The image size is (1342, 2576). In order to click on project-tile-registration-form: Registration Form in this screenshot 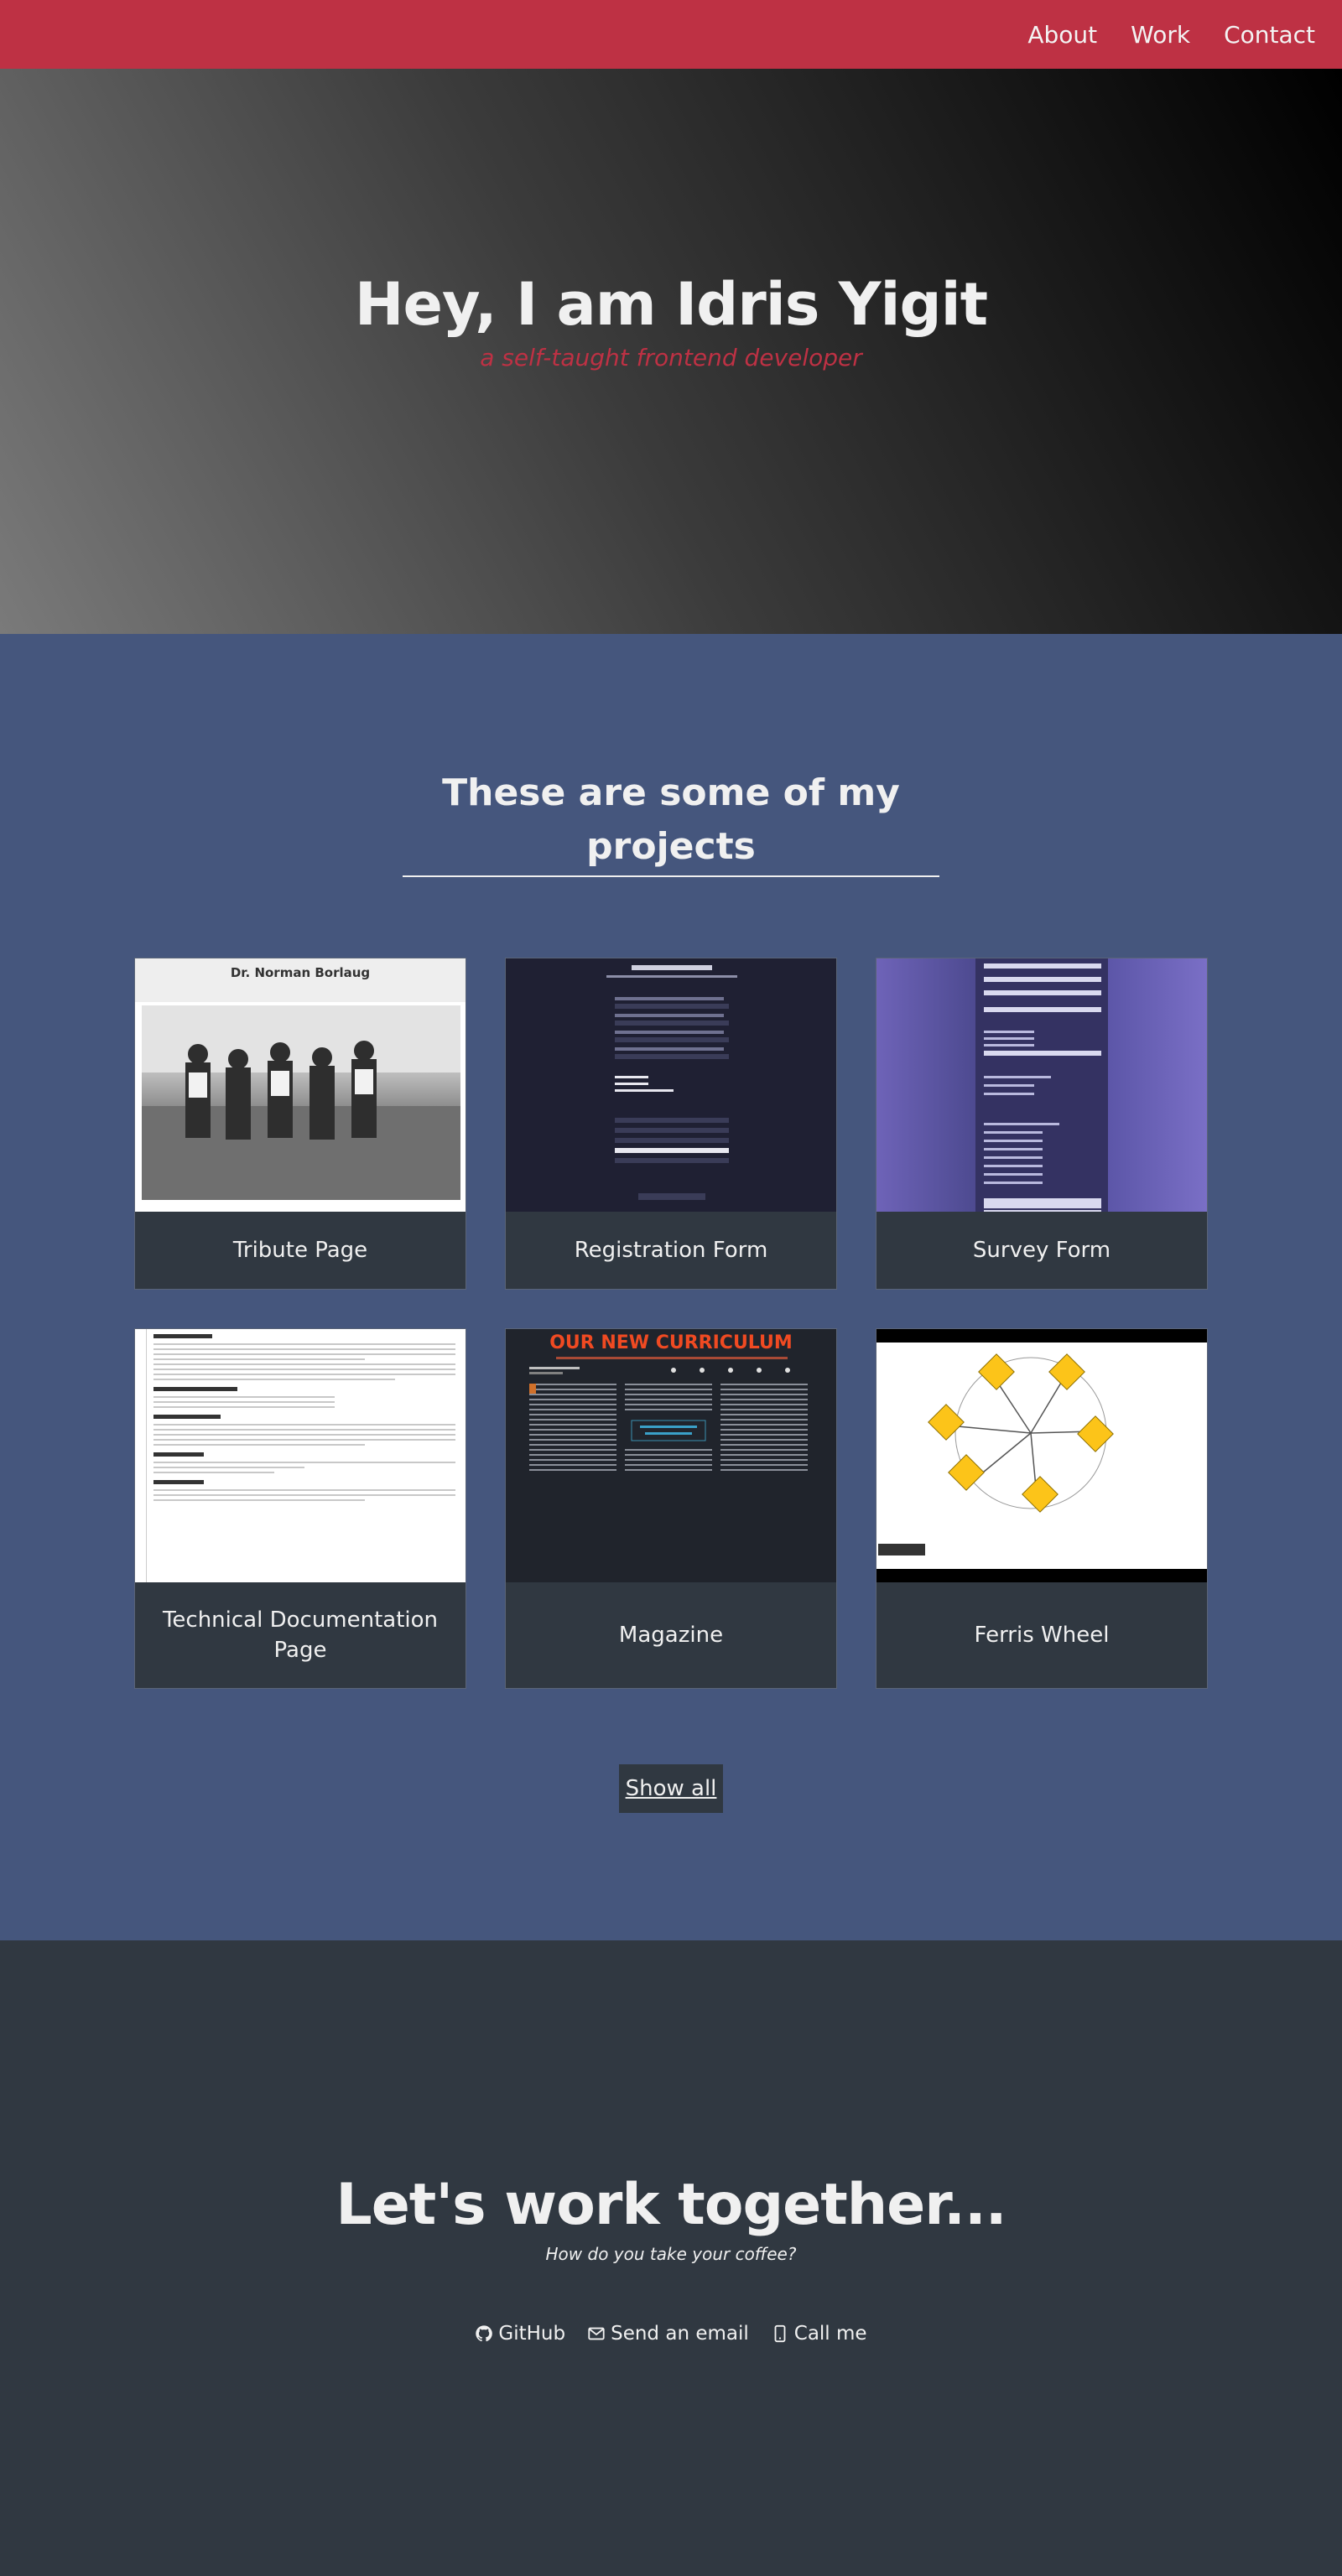, I will do `click(671, 1124)`.